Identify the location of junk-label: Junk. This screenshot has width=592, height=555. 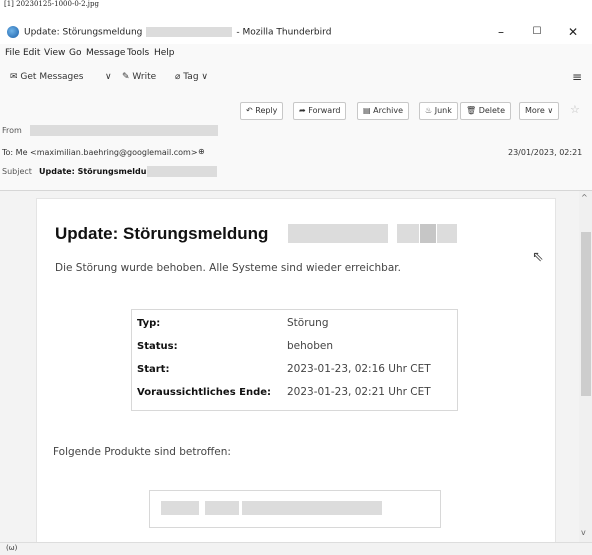
(443, 110).